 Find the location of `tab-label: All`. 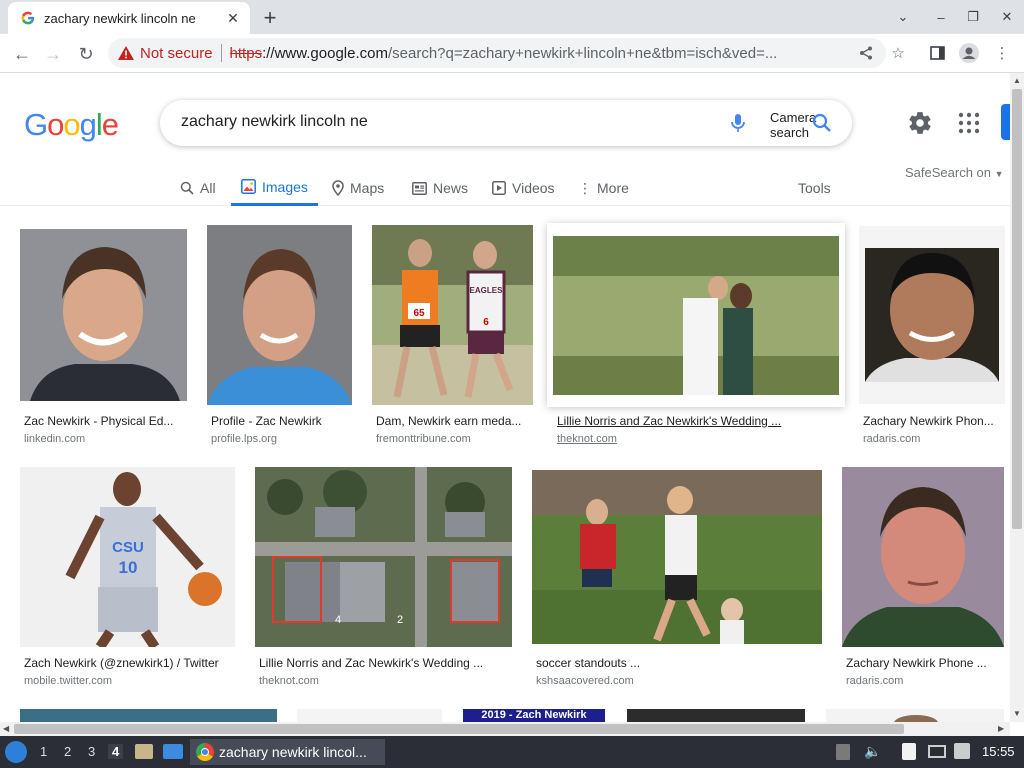

tab-label: All is located at coordinates (208, 188).